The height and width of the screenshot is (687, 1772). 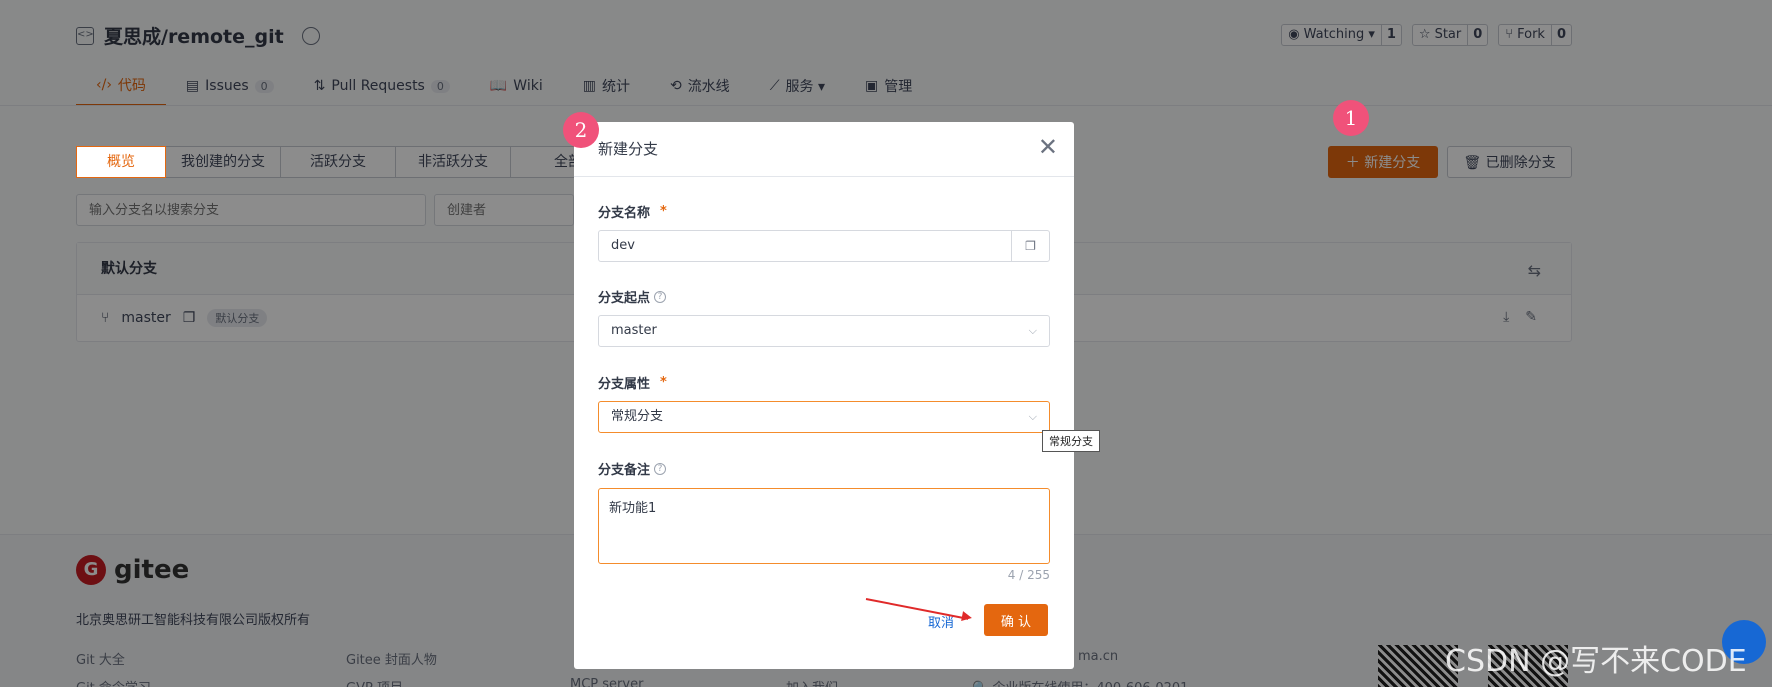 I want to click on annotation-arrow-head, so click(x=967, y=617).